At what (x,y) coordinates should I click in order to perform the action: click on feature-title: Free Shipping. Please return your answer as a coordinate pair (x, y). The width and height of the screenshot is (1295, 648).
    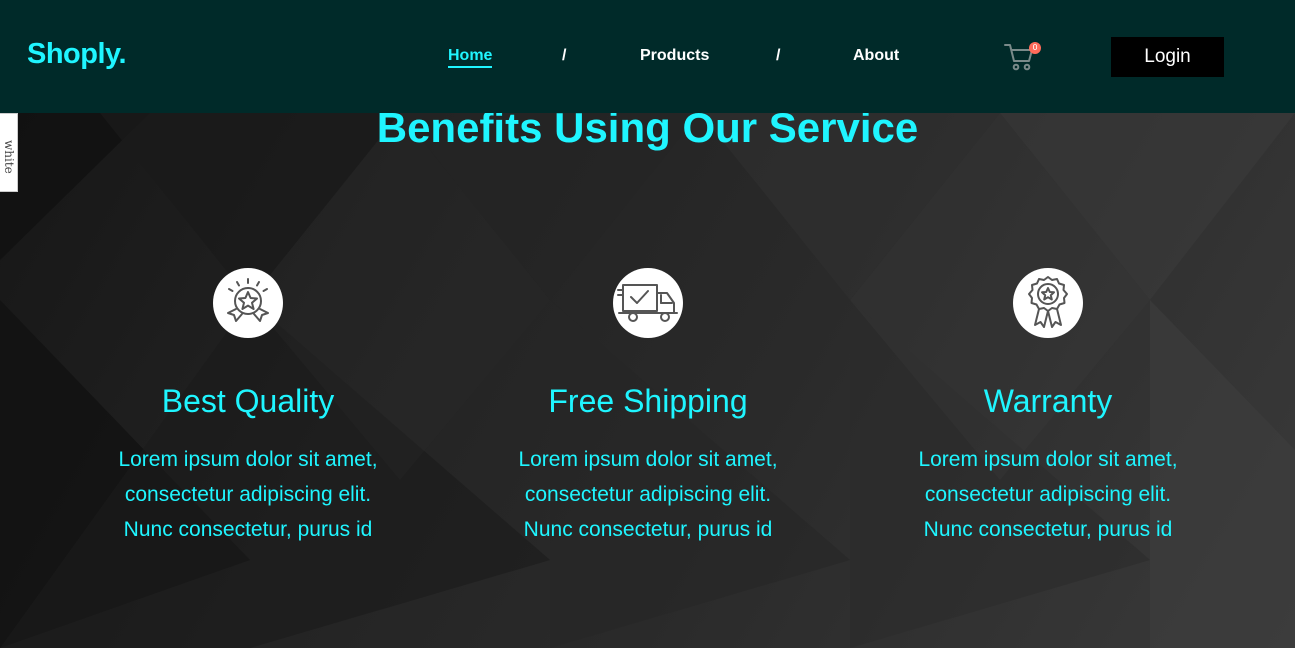
    Looking at the image, I should click on (648, 401).